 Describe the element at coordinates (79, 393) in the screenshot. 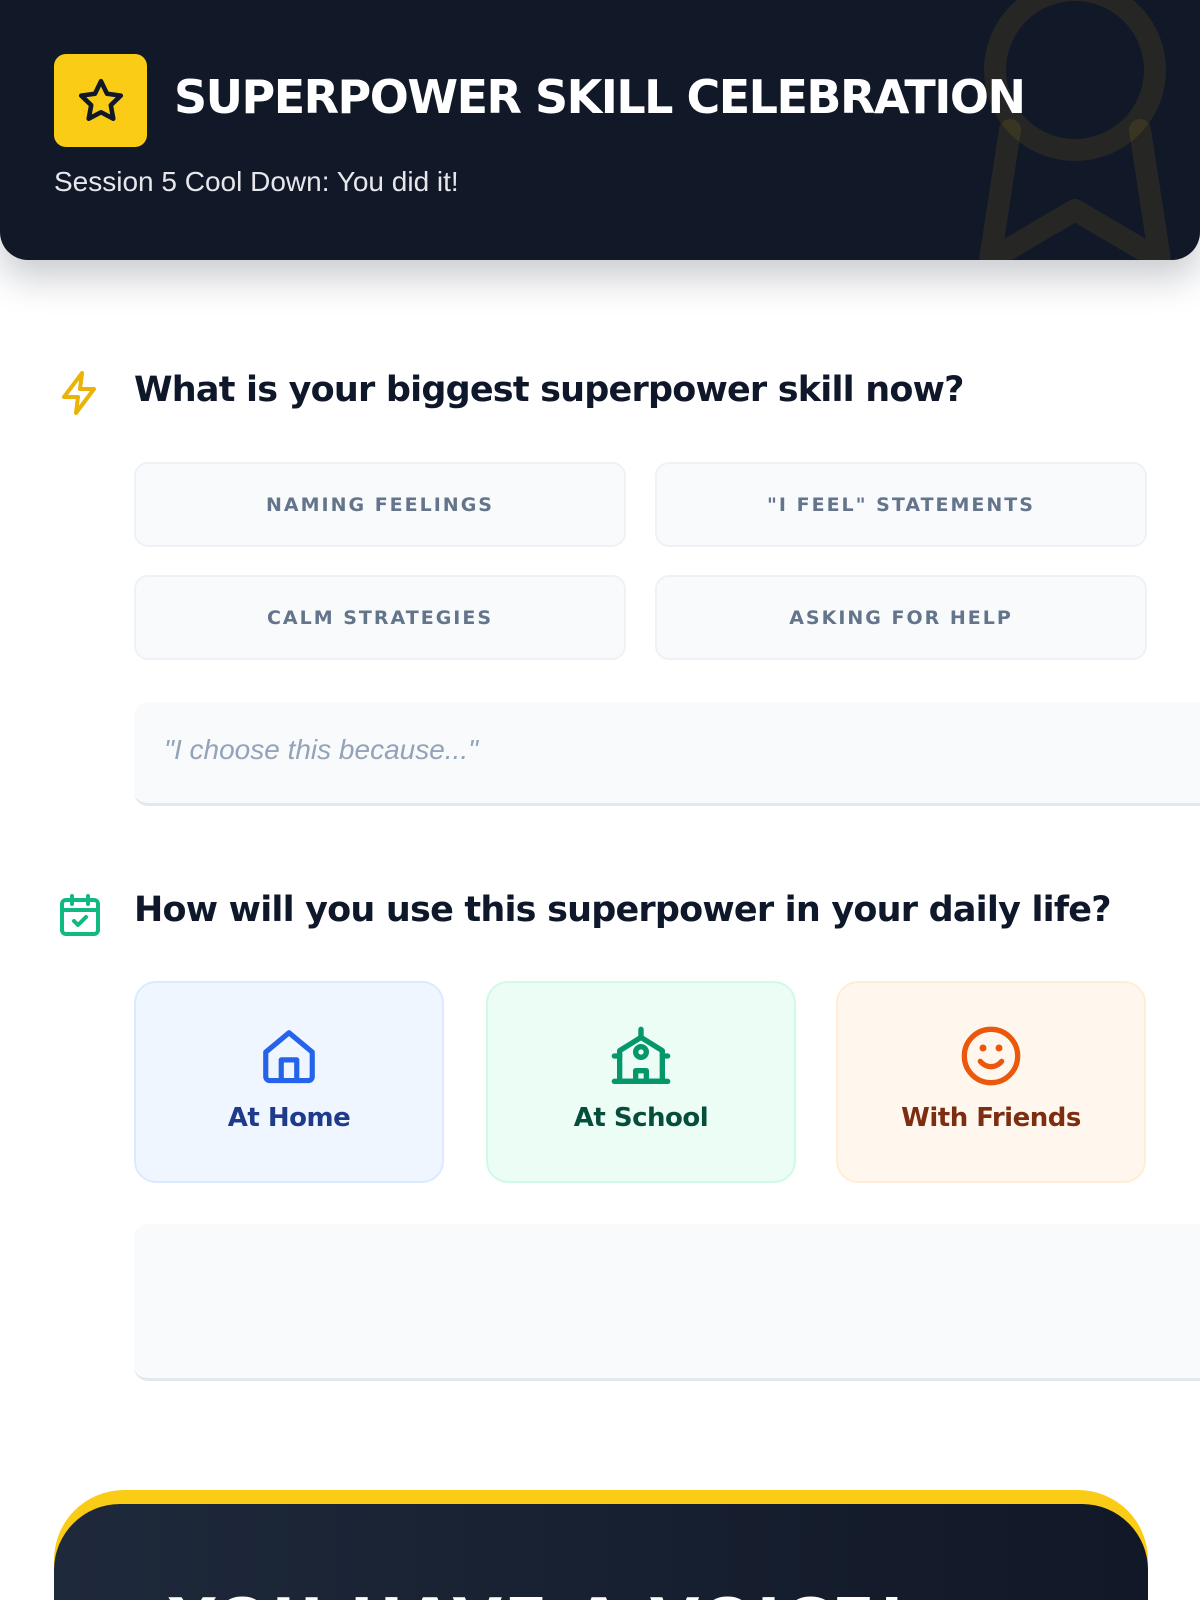

I see `lightning-bolt-icon` at that location.